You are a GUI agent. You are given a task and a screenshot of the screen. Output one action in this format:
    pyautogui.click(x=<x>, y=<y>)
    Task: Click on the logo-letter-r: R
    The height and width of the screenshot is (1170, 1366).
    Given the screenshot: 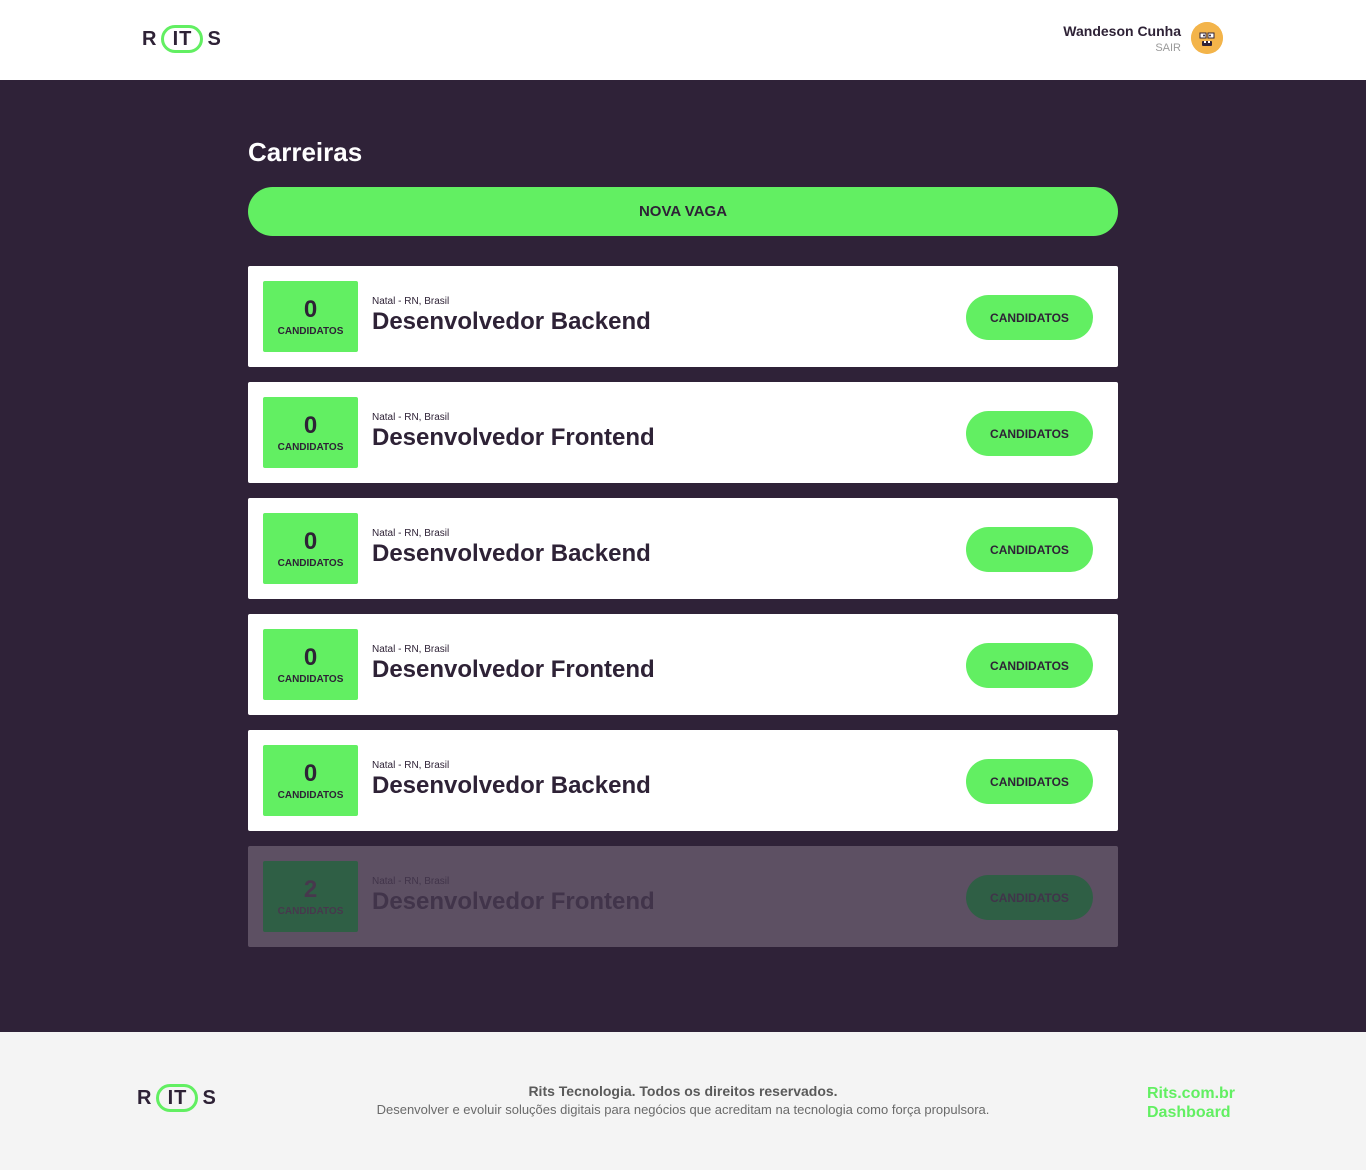 What is the action you would take?
    pyautogui.click(x=150, y=38)
    